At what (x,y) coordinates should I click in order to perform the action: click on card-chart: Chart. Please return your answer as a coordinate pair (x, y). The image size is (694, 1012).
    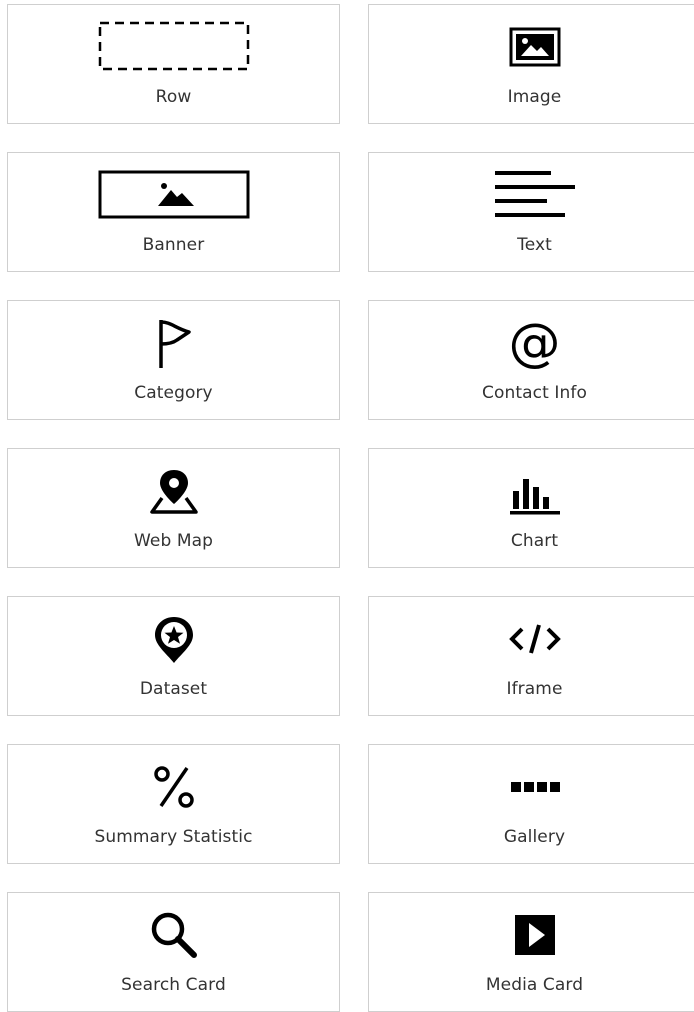
    Looking at the image, I should click on (531, 508).